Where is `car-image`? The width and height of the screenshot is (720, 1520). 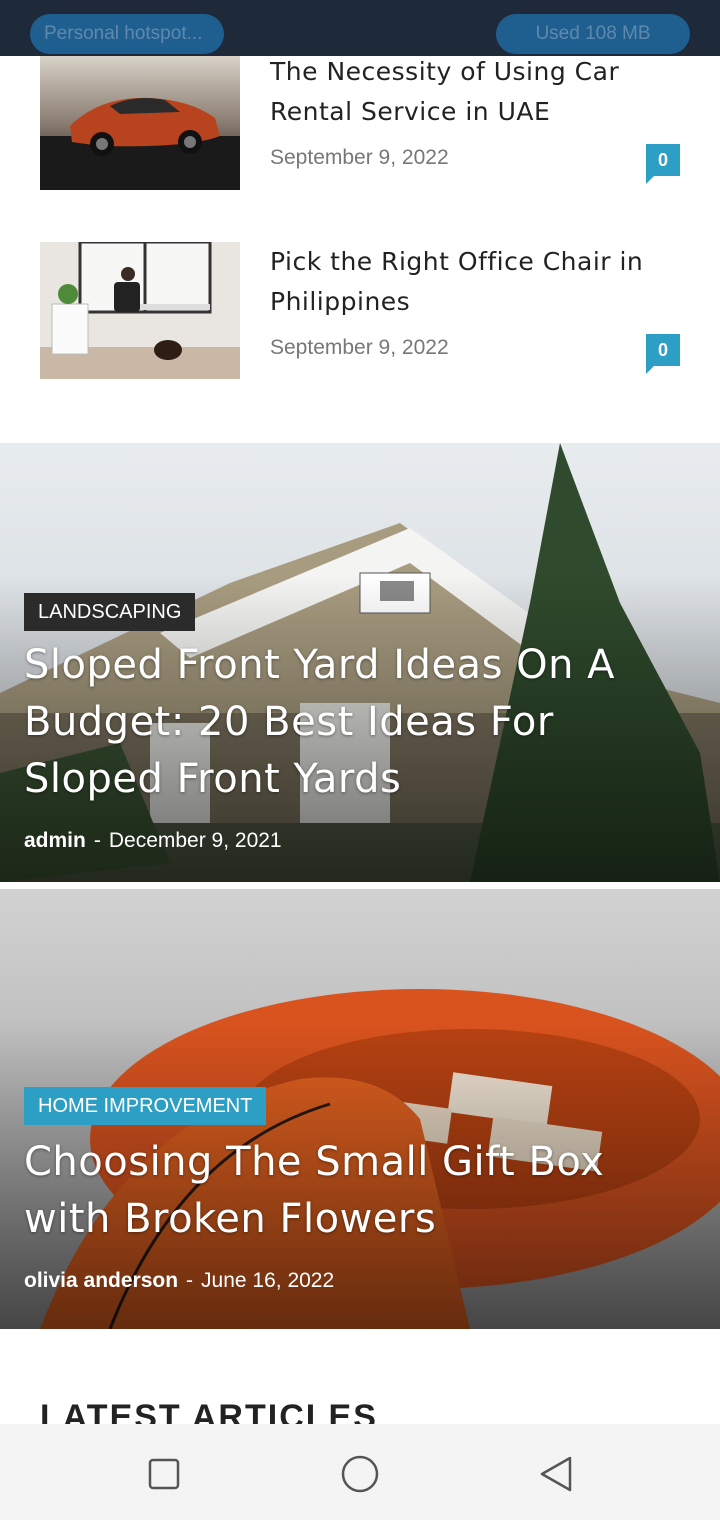 car-image is located at coordinates (140, 123).